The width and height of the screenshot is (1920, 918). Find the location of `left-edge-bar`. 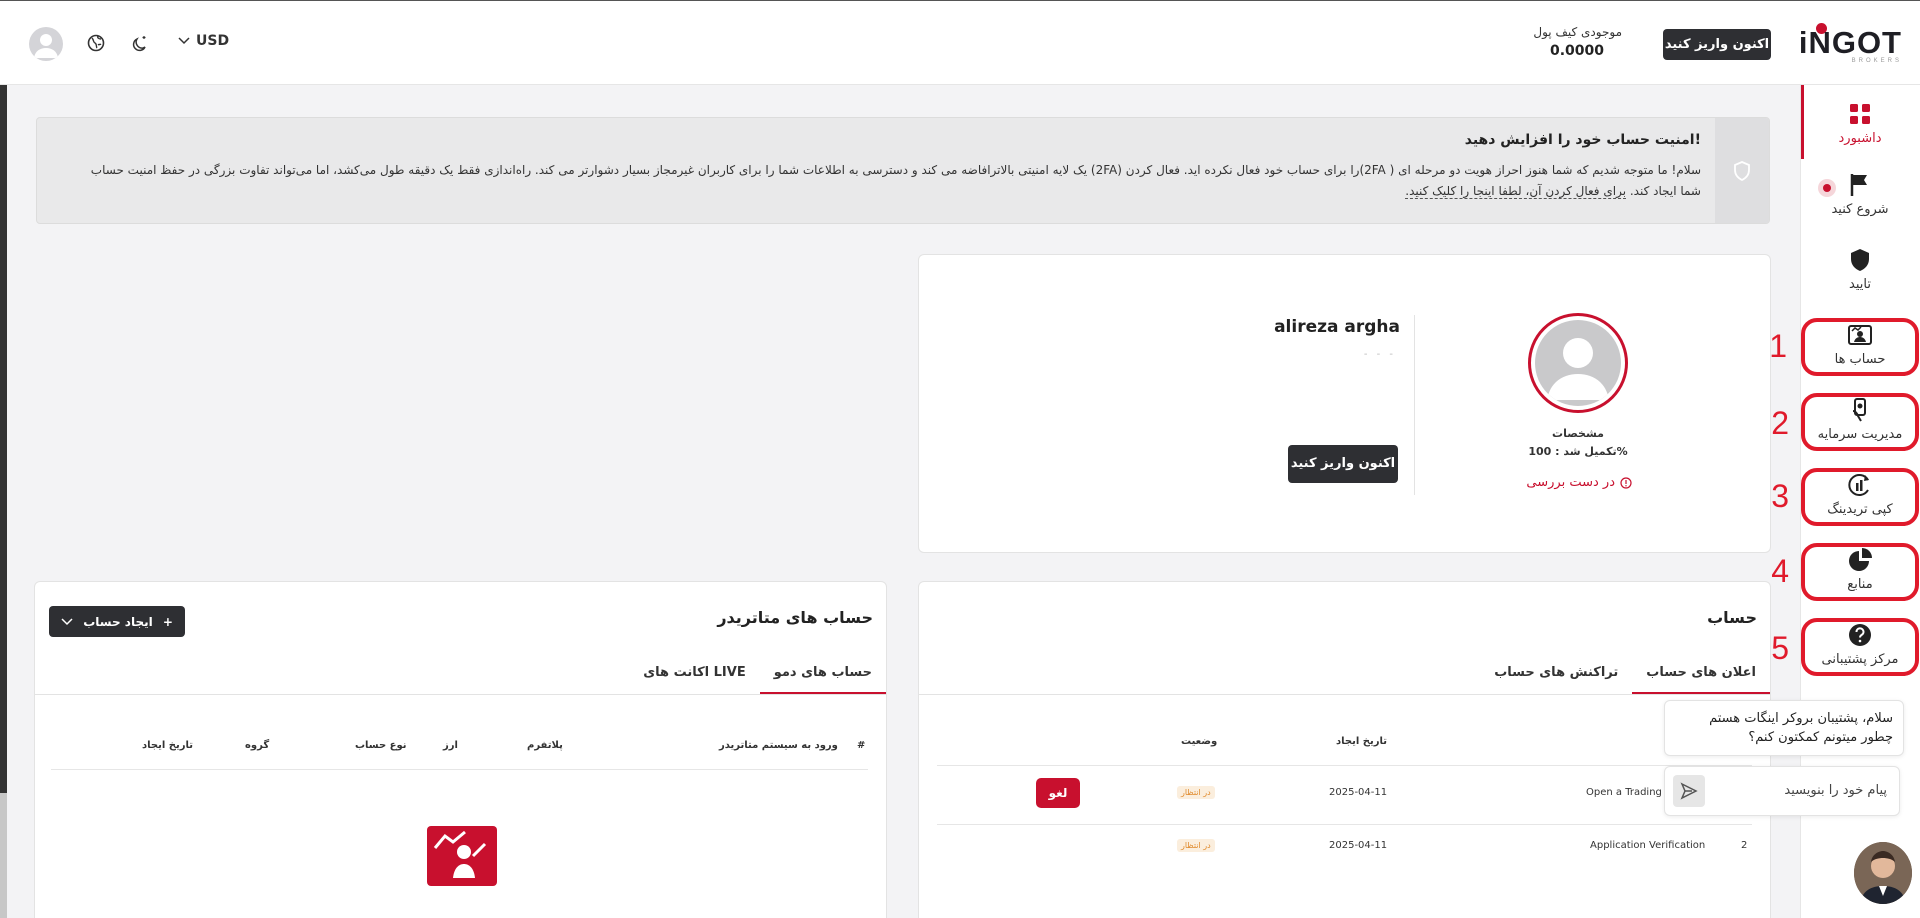

left-edge-bar is located at coordinates (3, 439).